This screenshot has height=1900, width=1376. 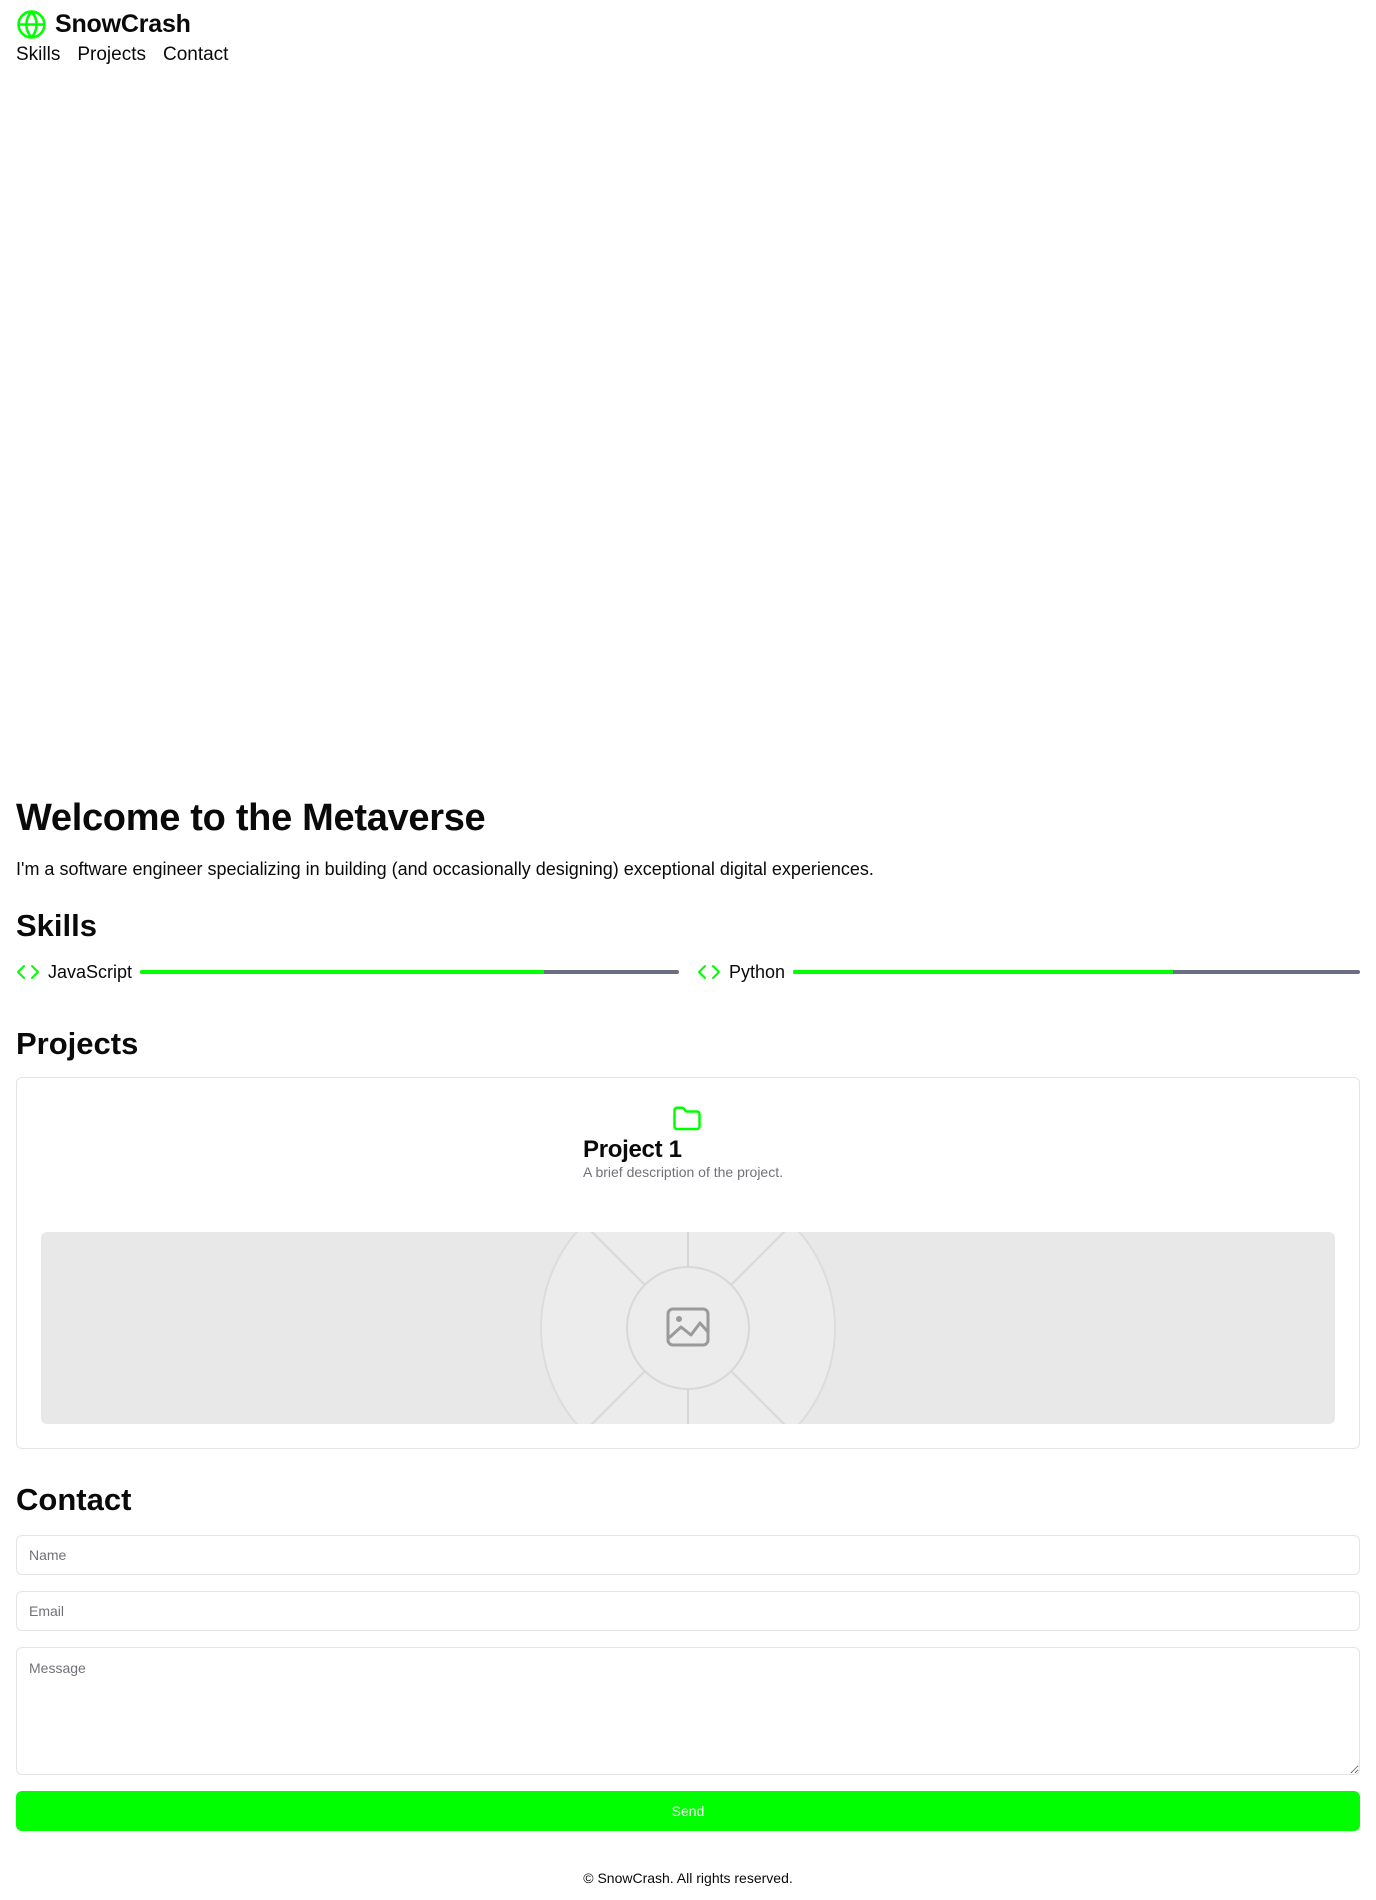 I want to click on site-header: SnowCrash Skills Projects Contact, so click(x=122, y=37).